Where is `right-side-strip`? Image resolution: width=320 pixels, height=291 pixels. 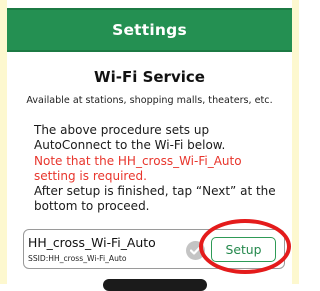 right-side-strip is located at coordinates (295, 142).